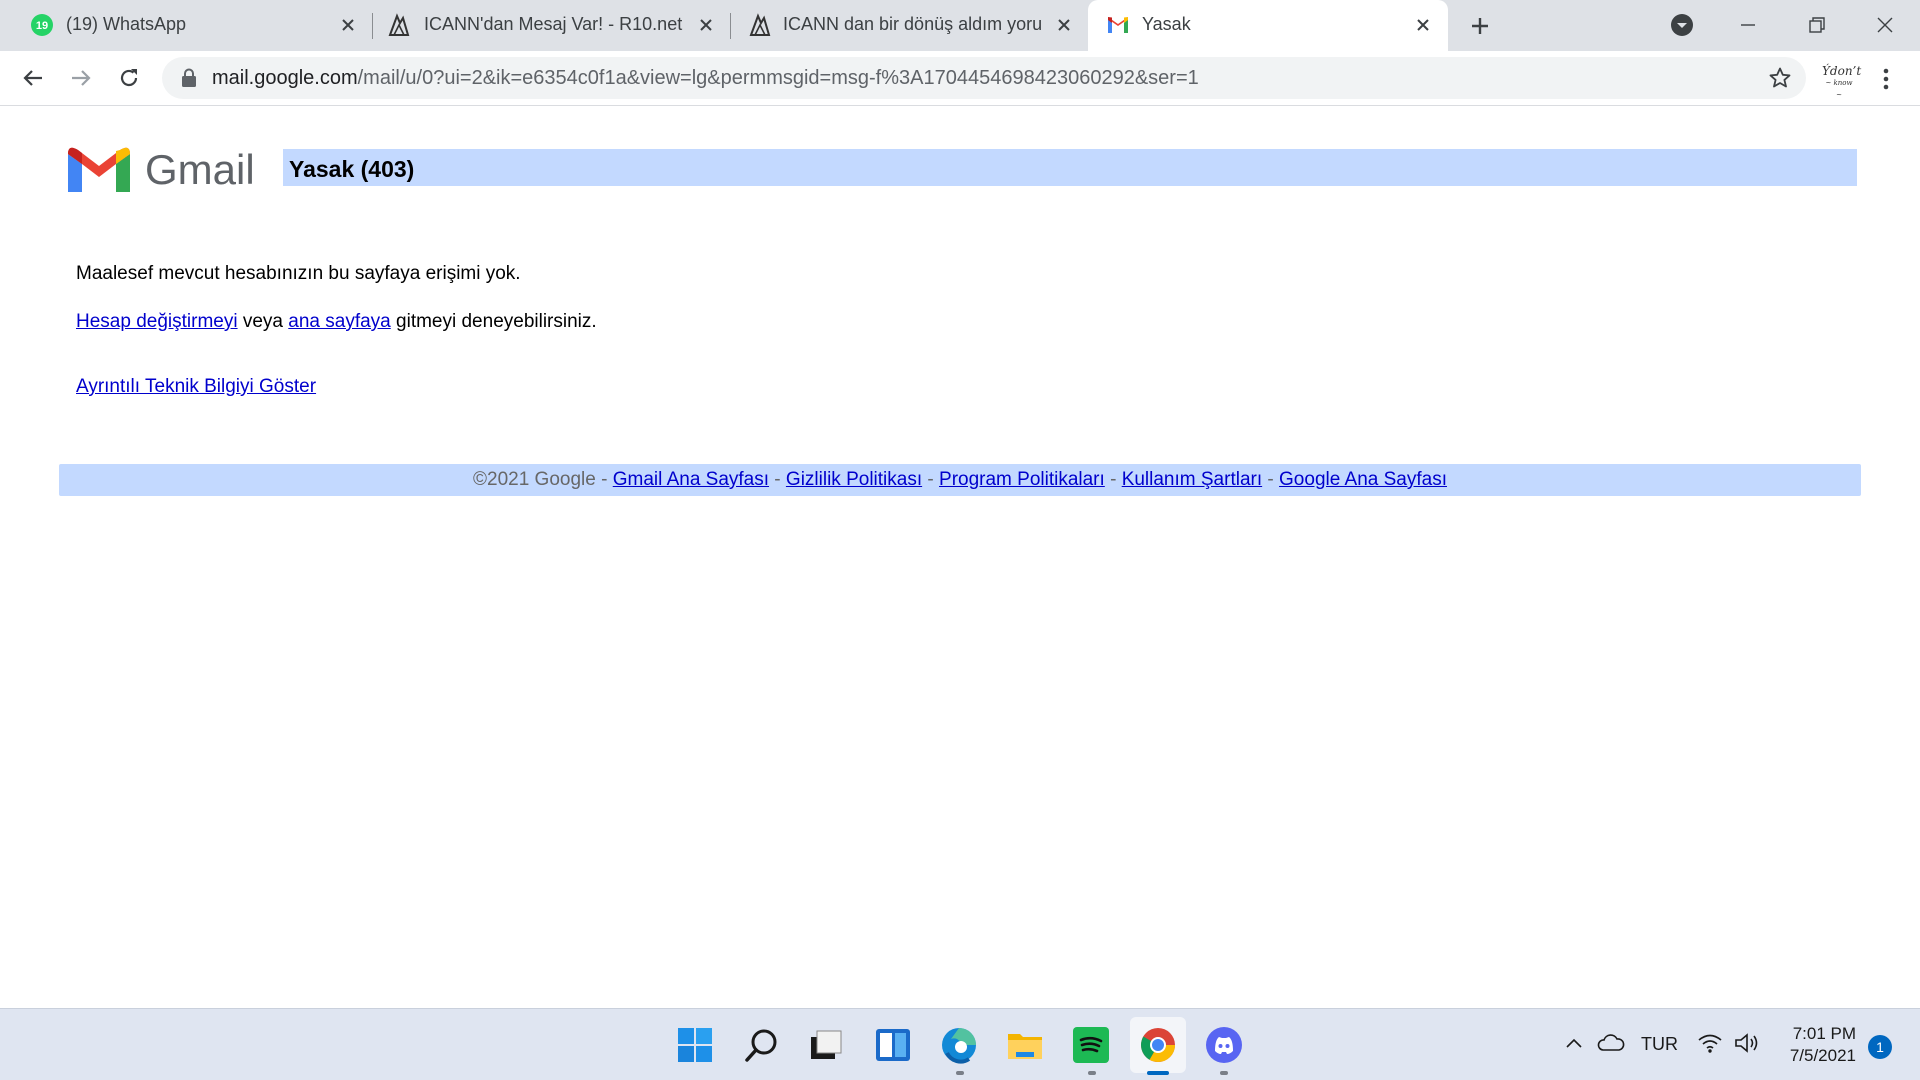 The image size is (1920, 1080). Describe the element at coordinates (695, 1045) in the screenshot. I see `start-icon` at that location.